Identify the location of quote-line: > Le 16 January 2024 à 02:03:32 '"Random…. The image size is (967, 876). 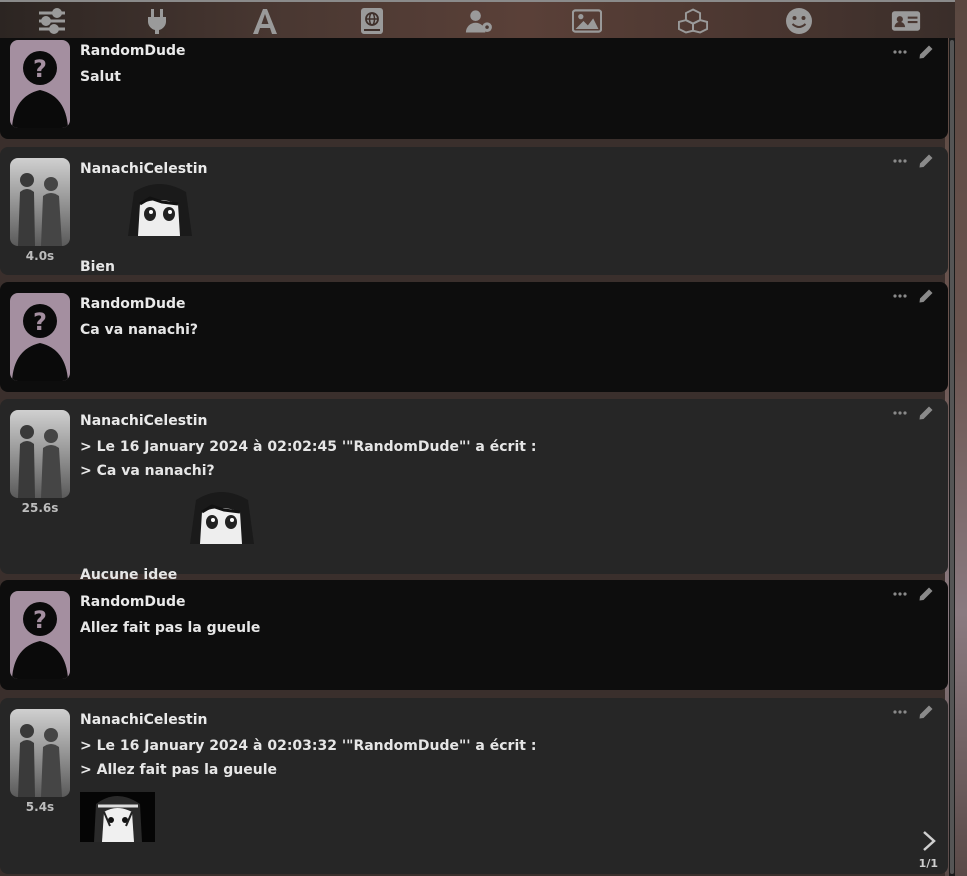
(308, 746).